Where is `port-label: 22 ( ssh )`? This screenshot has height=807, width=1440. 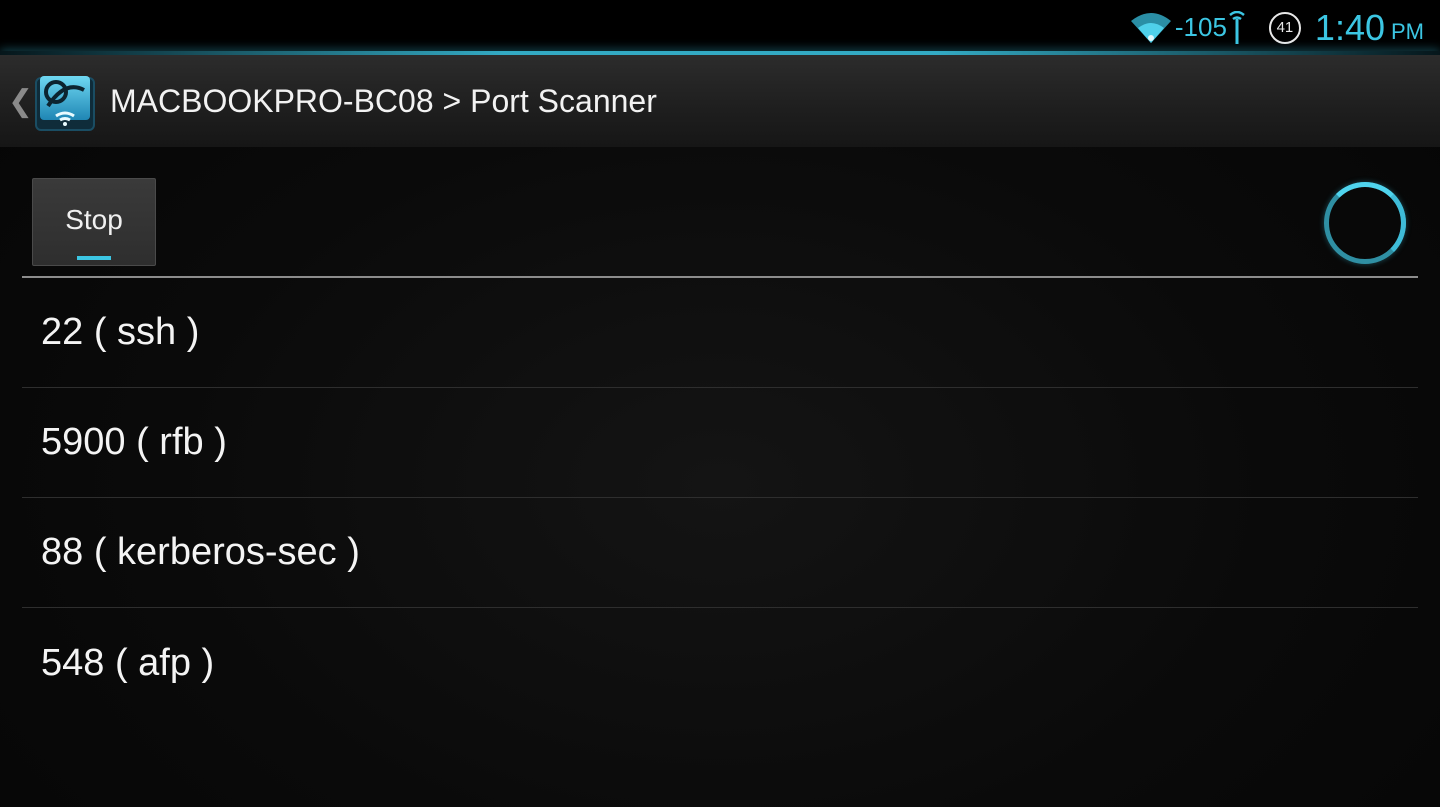
port-label: 22 ( ssh ) is located at coordinates (120, 332).